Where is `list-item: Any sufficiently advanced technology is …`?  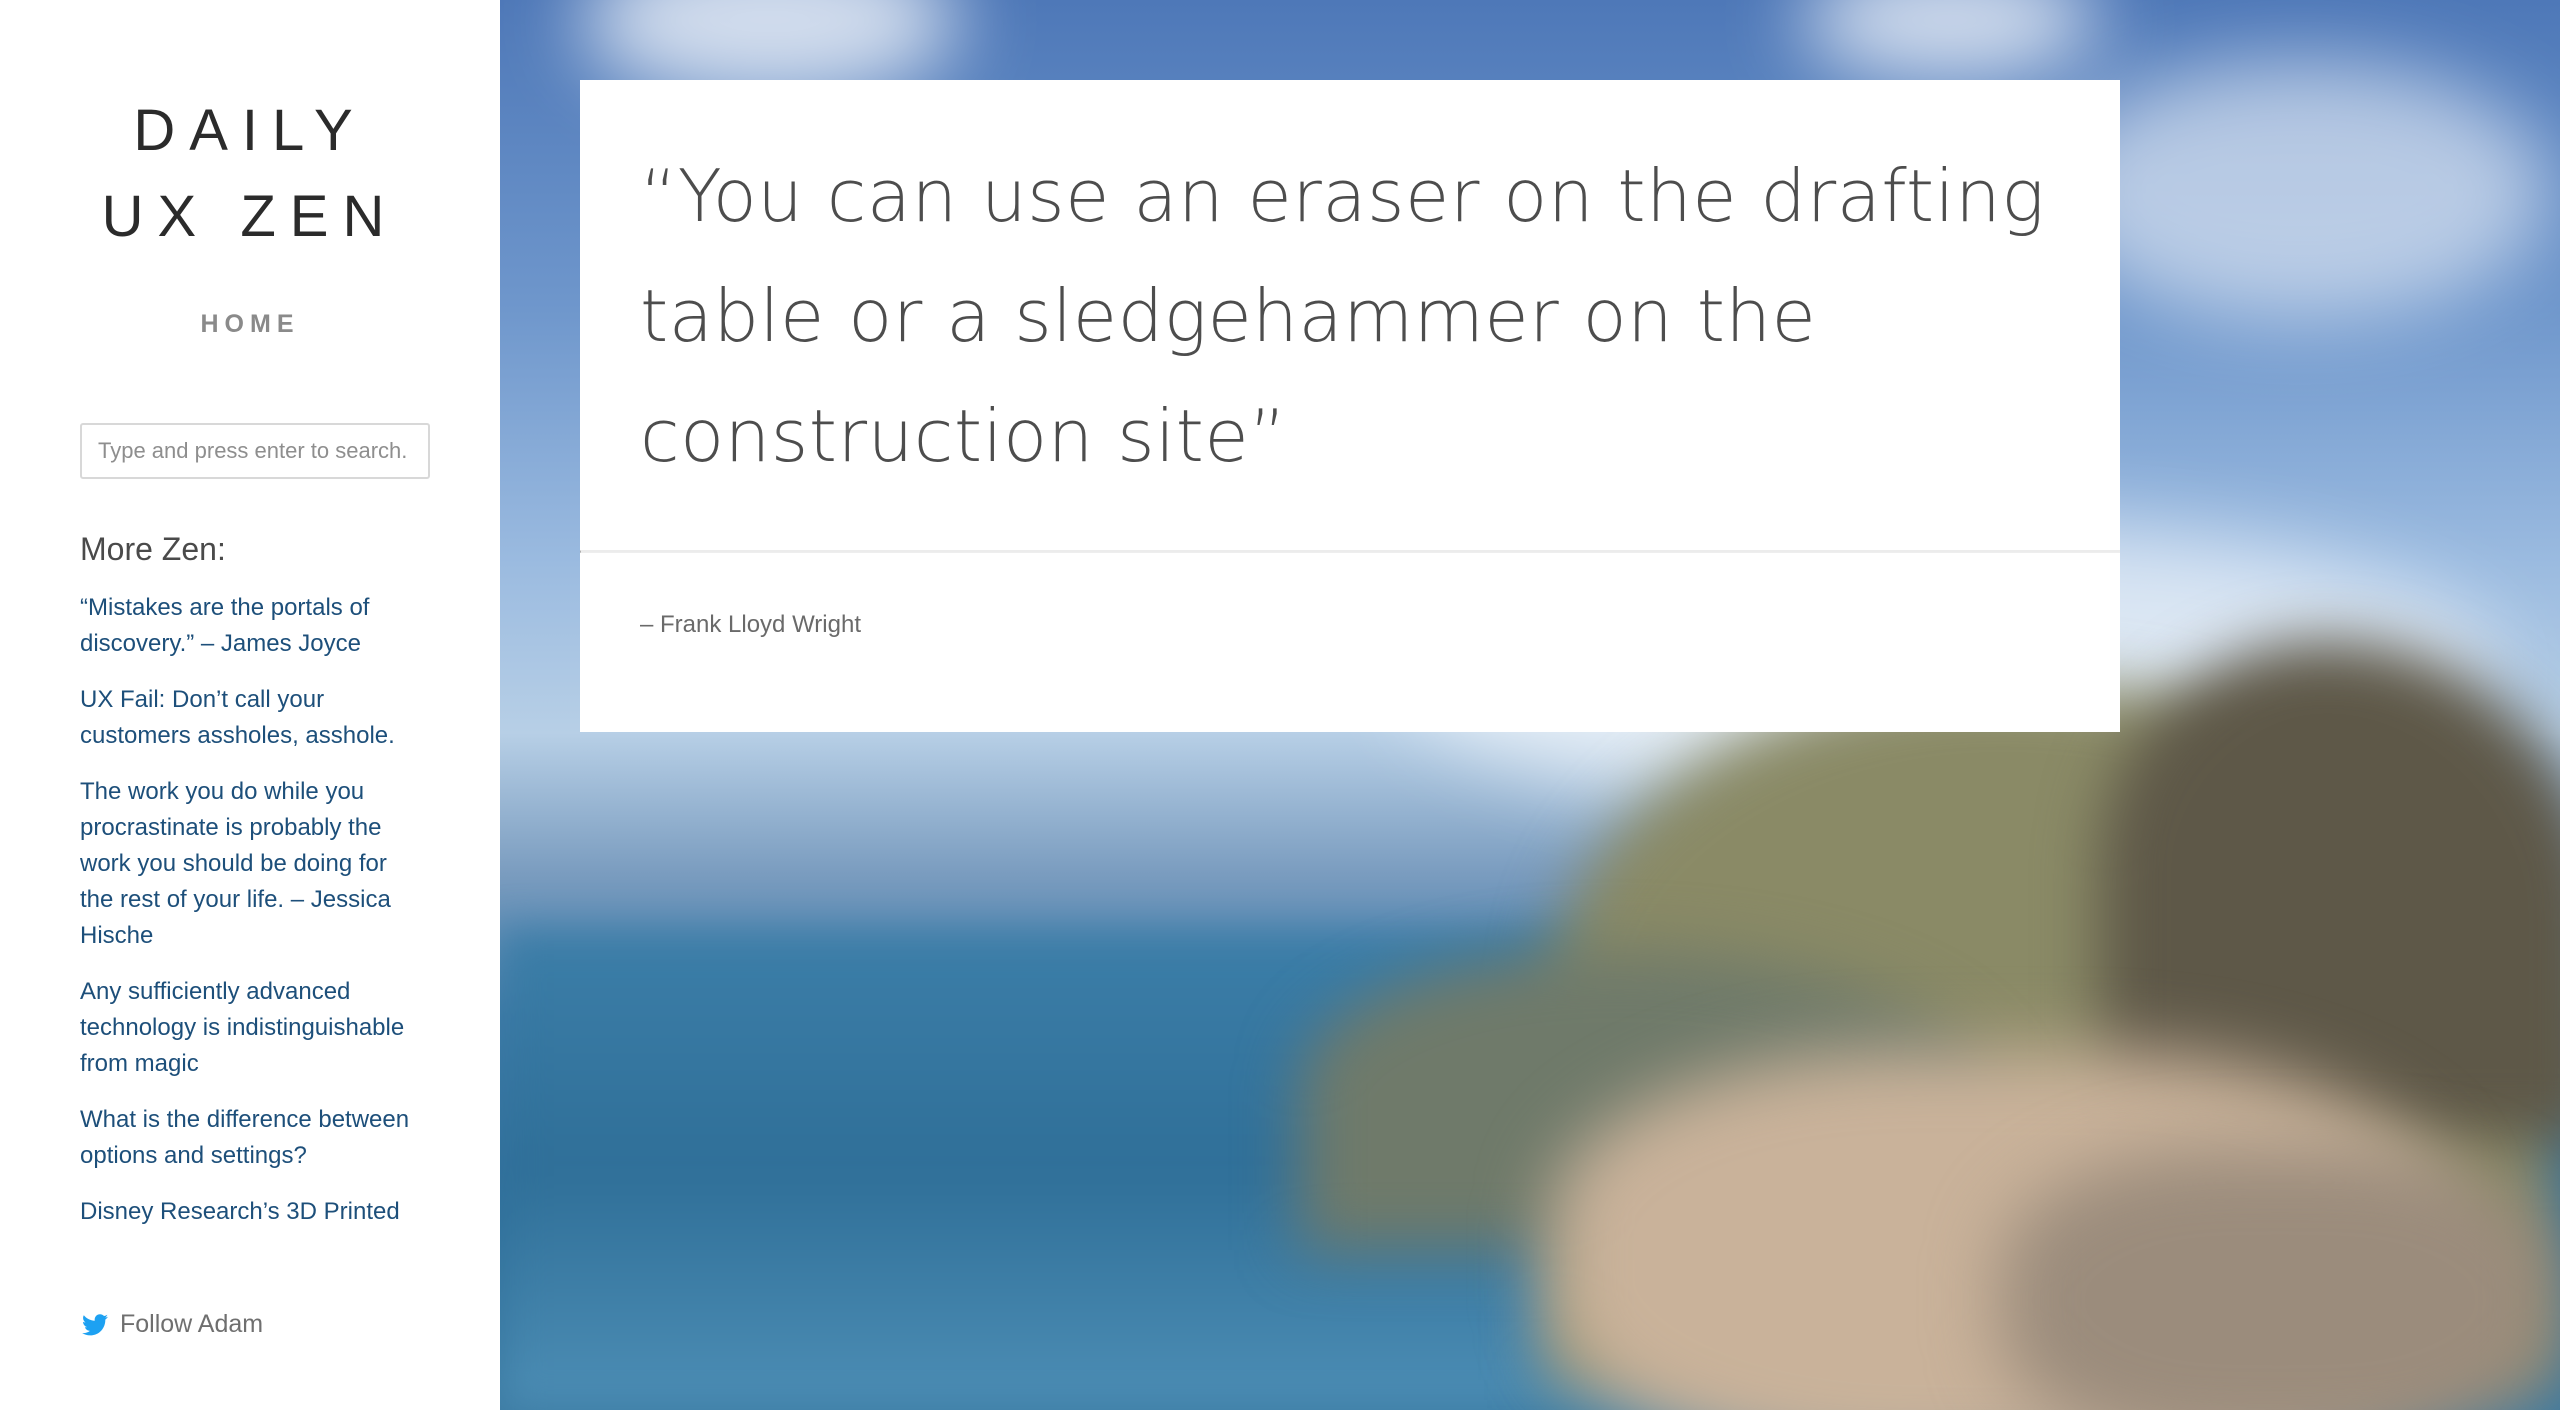
list-item: Any sufficiently advanced technology is … is located at coordinates (250, 1028).